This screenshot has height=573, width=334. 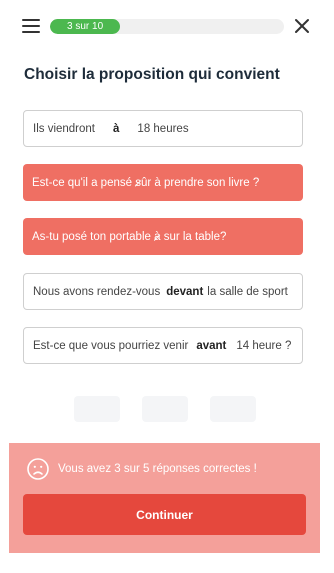 I want to click on option-text-after: 18 heures, so click(x=163, y=128).